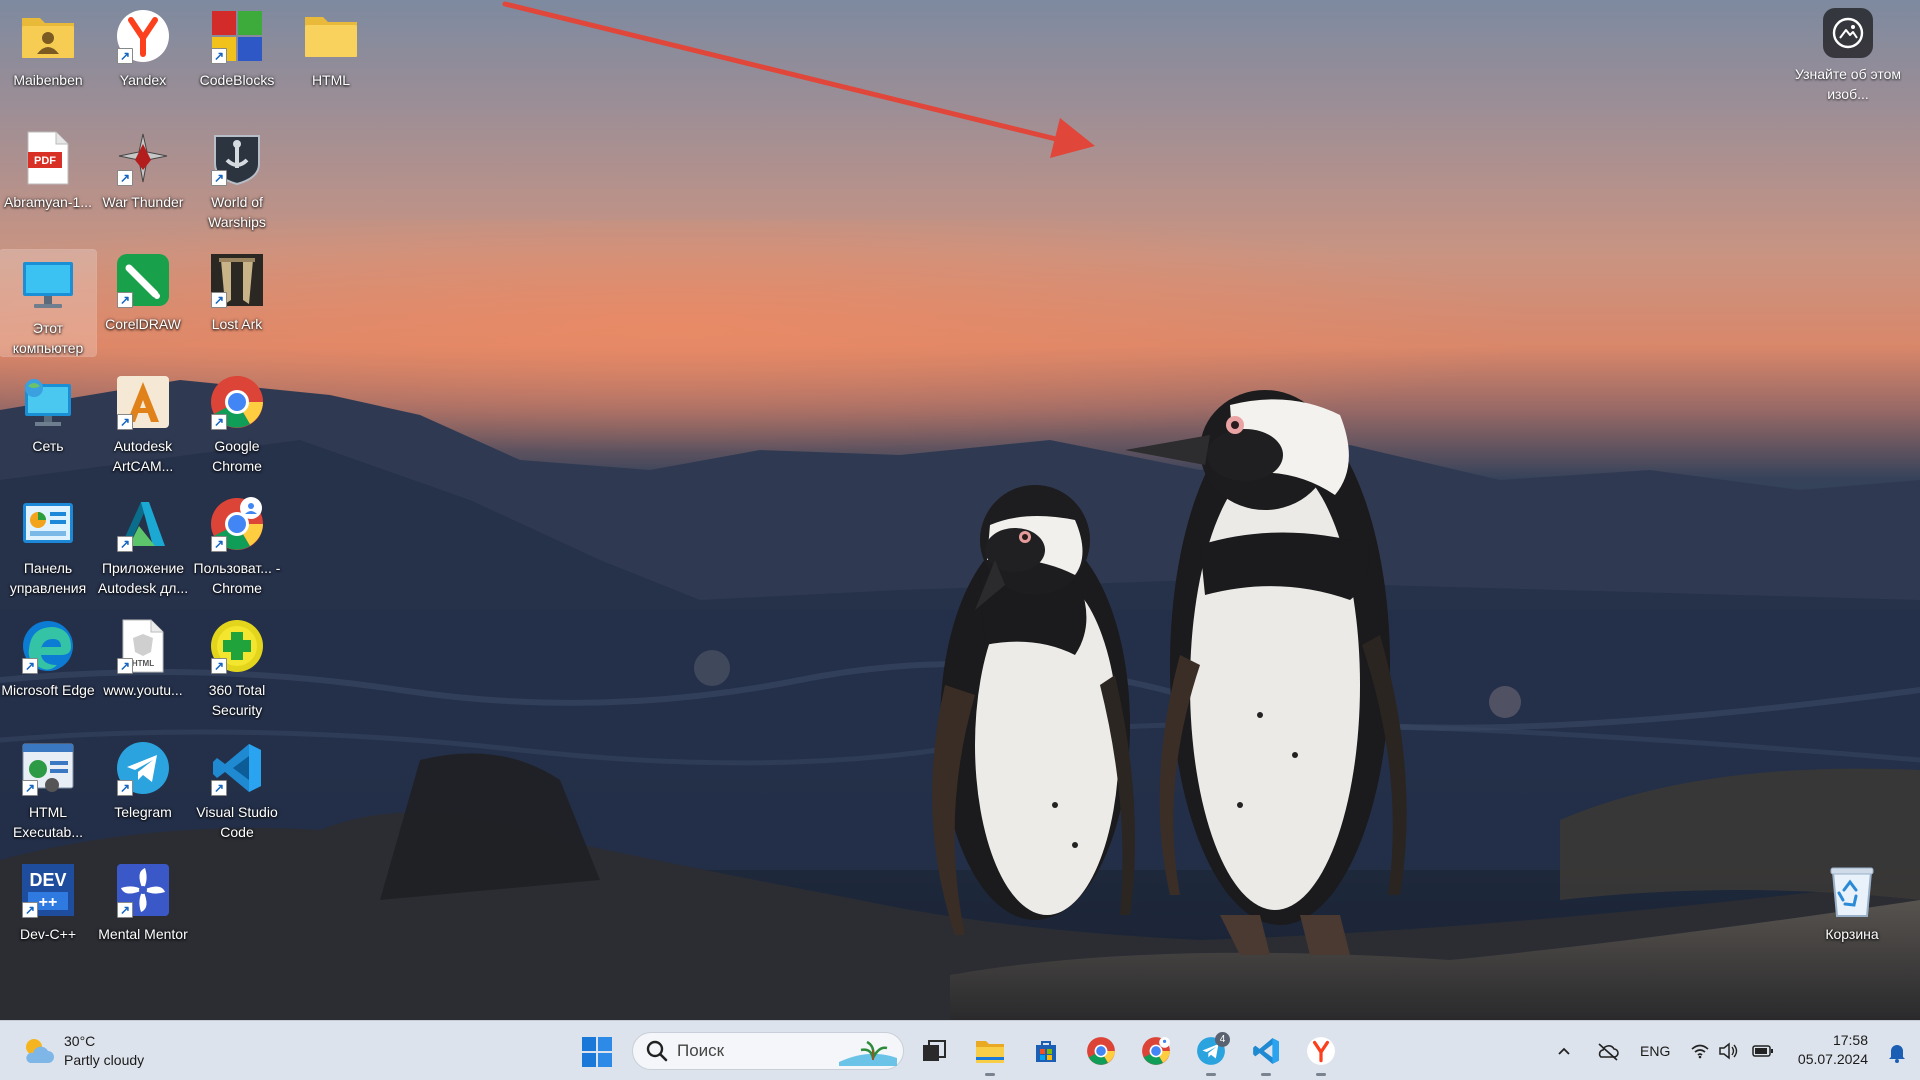 This screenshot has width=1920, height=1080. I want to click on onedrive-status, so click(1608, 1050).